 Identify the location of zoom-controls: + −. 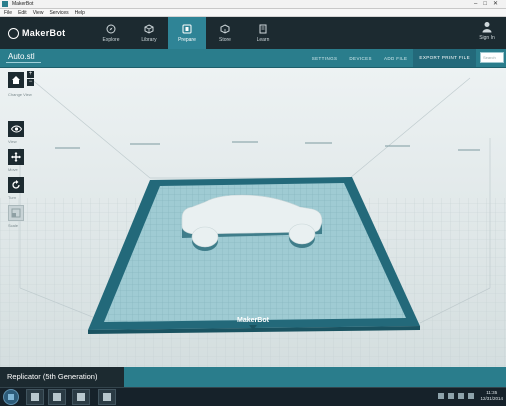
(30, 79).